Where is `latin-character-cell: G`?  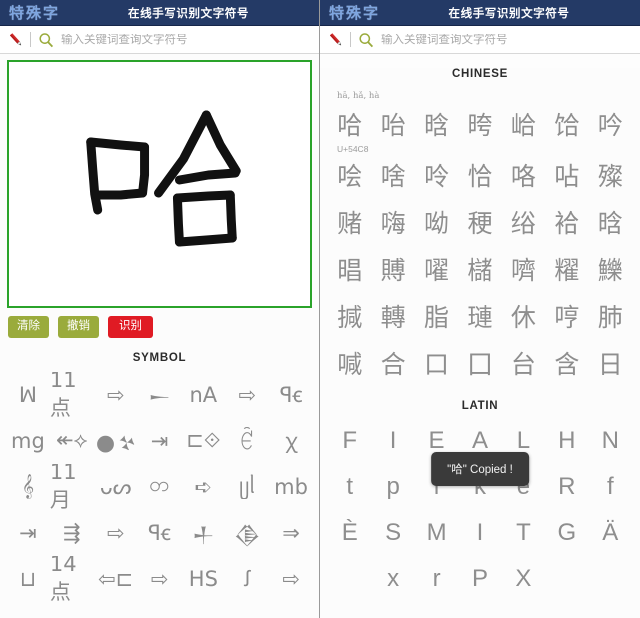
latin-character-cell: G is located at coordinates (566, 533).